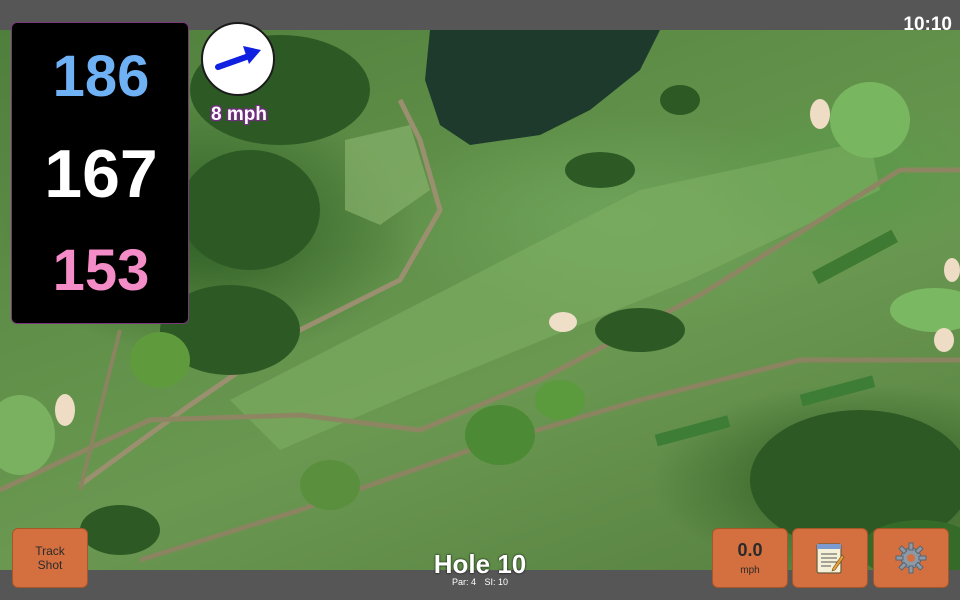  I want to click on gear-icon, so click(911, 558).